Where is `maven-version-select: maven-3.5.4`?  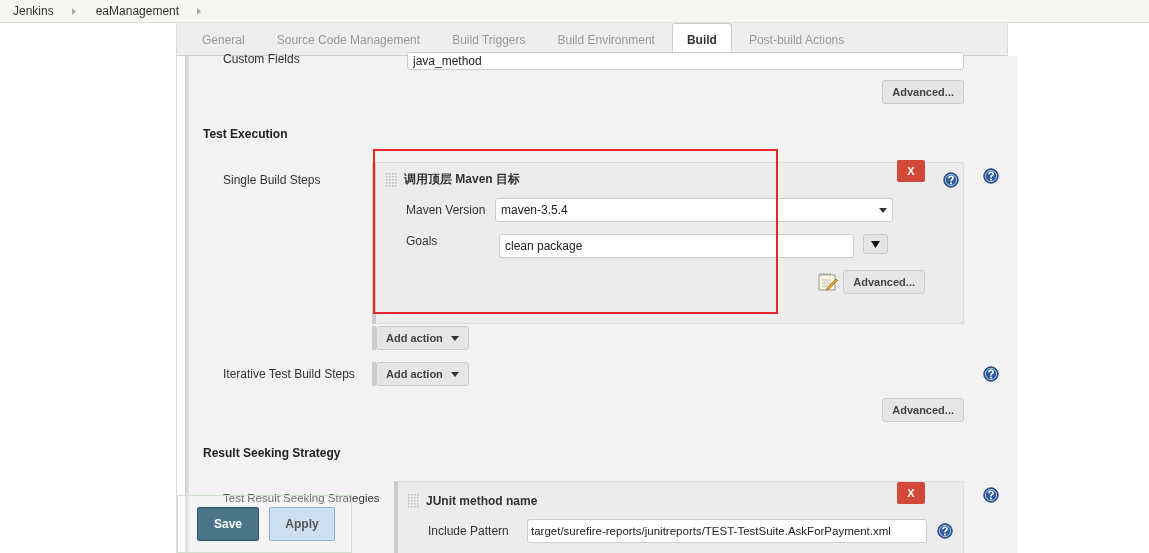 maven-version-select: maven-3.5.4 is located at coordinates (694, 210).